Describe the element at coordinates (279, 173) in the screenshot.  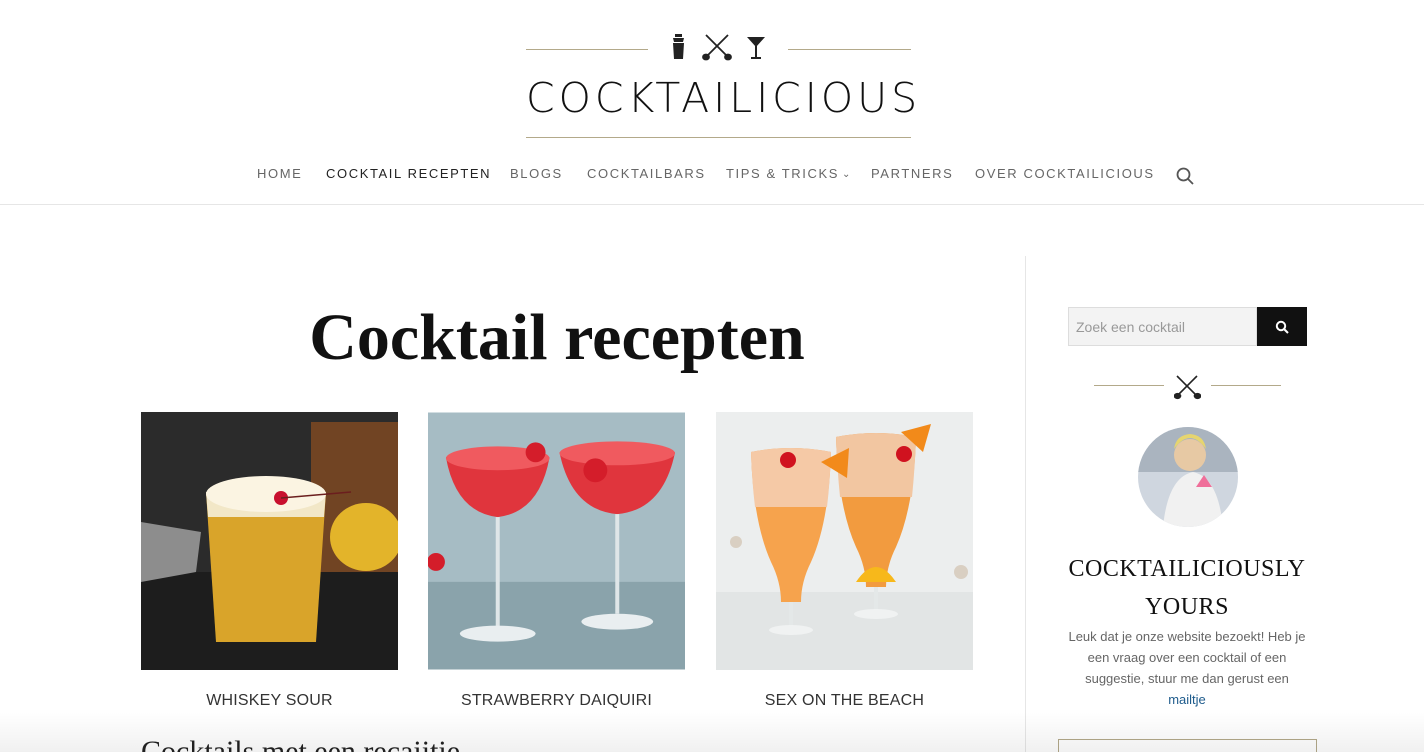
I see `nav-item-home: HOME` at that location.